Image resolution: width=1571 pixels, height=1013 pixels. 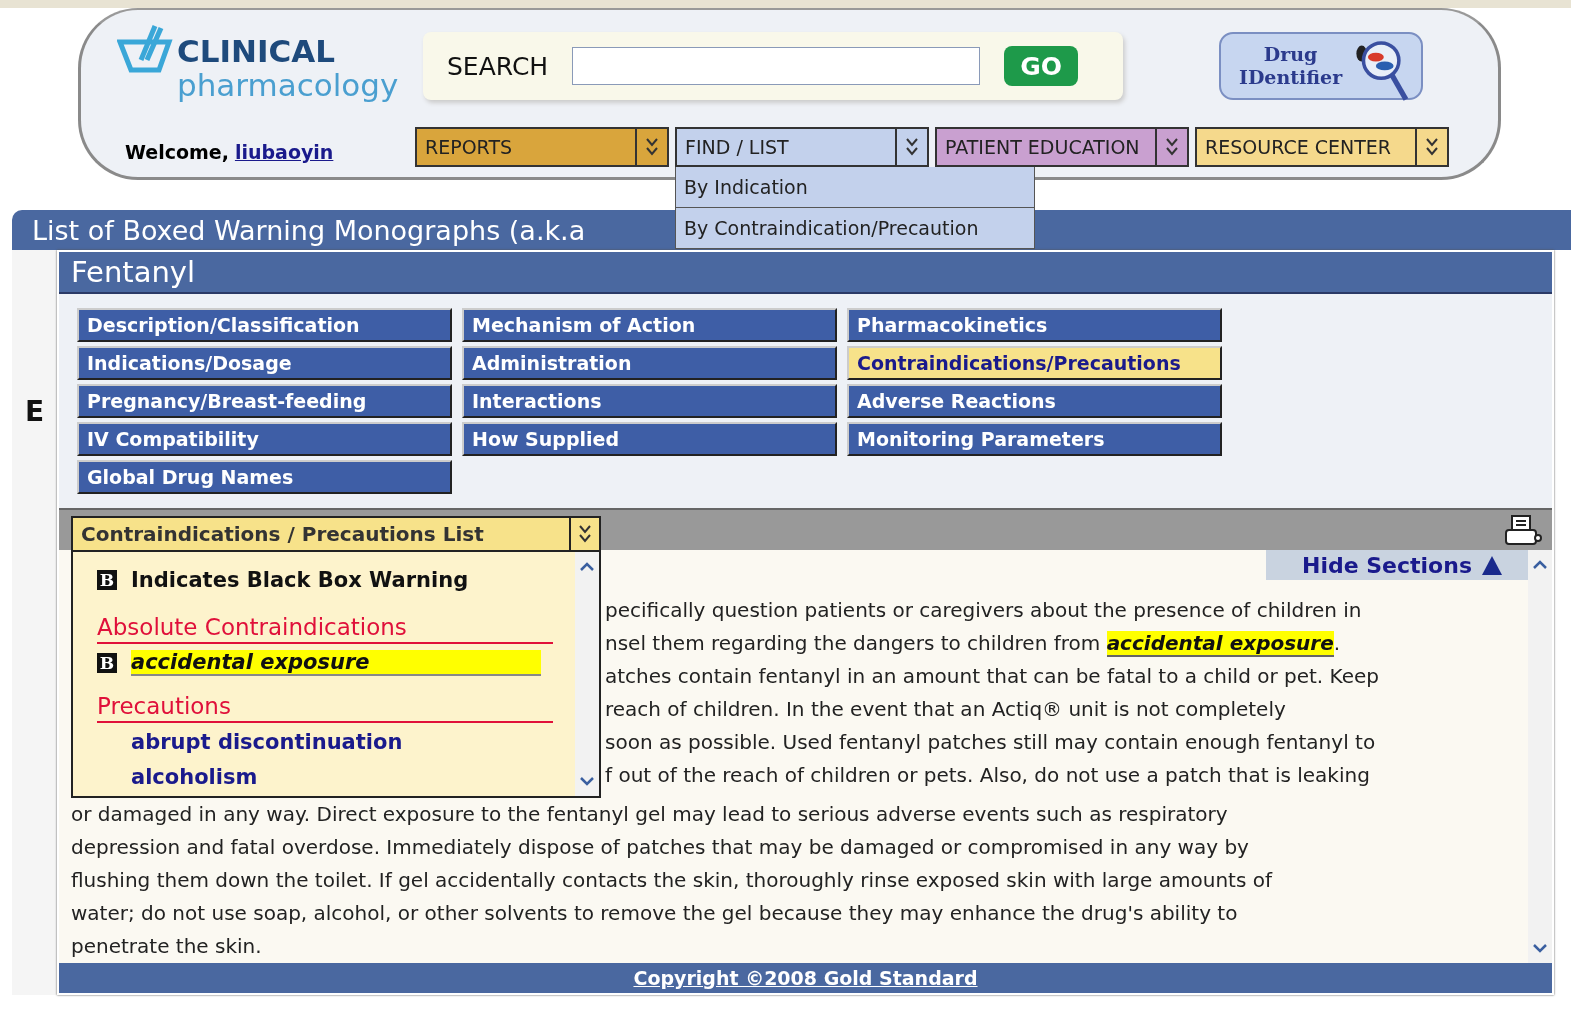 I want to click on logo-subtitle: pharmacology, so click(x=288, y=85).